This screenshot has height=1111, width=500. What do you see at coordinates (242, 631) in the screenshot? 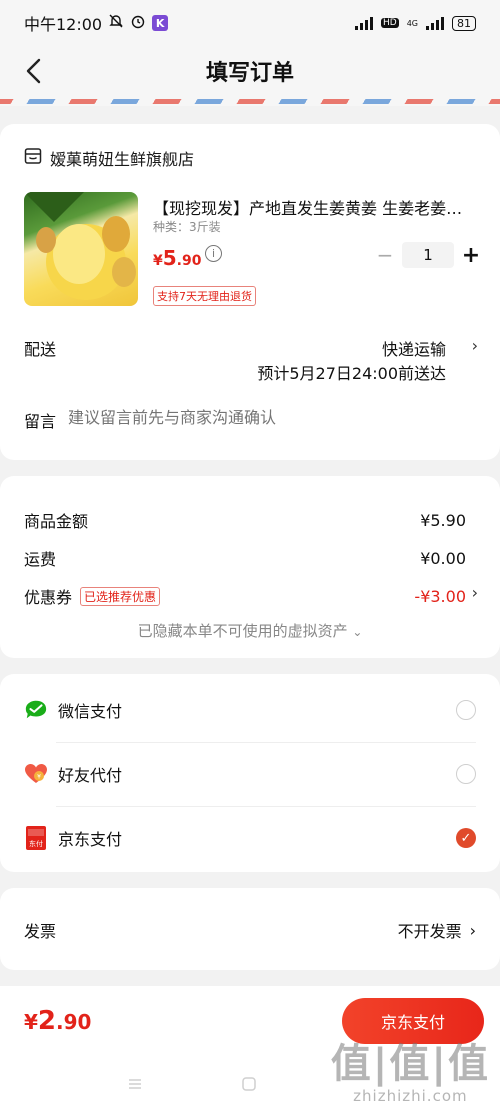
I see `hidden-assets-text: 已隐藏本单不可使用的虚拟资产` at bounding box center [242, 631].